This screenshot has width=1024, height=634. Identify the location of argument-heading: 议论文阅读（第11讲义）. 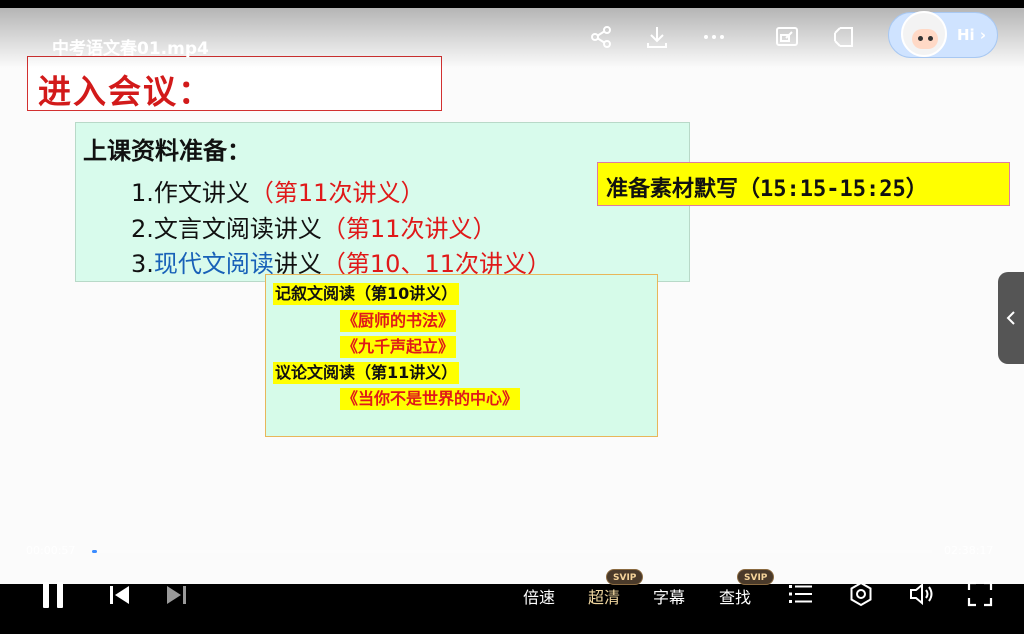
(366, 373).